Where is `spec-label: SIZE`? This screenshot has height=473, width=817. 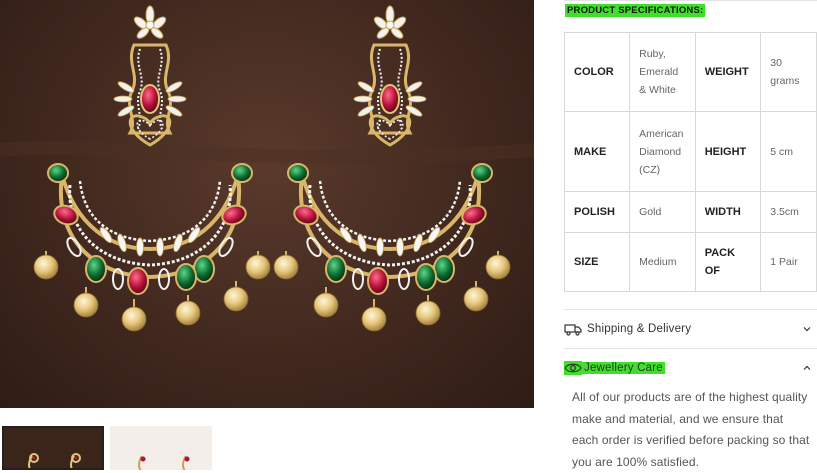 spec-label: SIZE is located at coordinates (597, 262).